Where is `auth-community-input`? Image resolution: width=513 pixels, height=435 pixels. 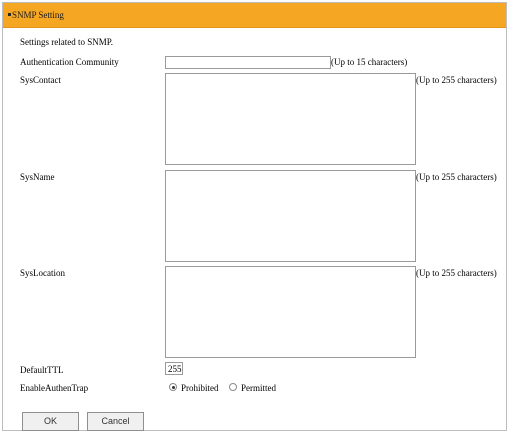
auth-community-input is located at coordinates (248, 62).